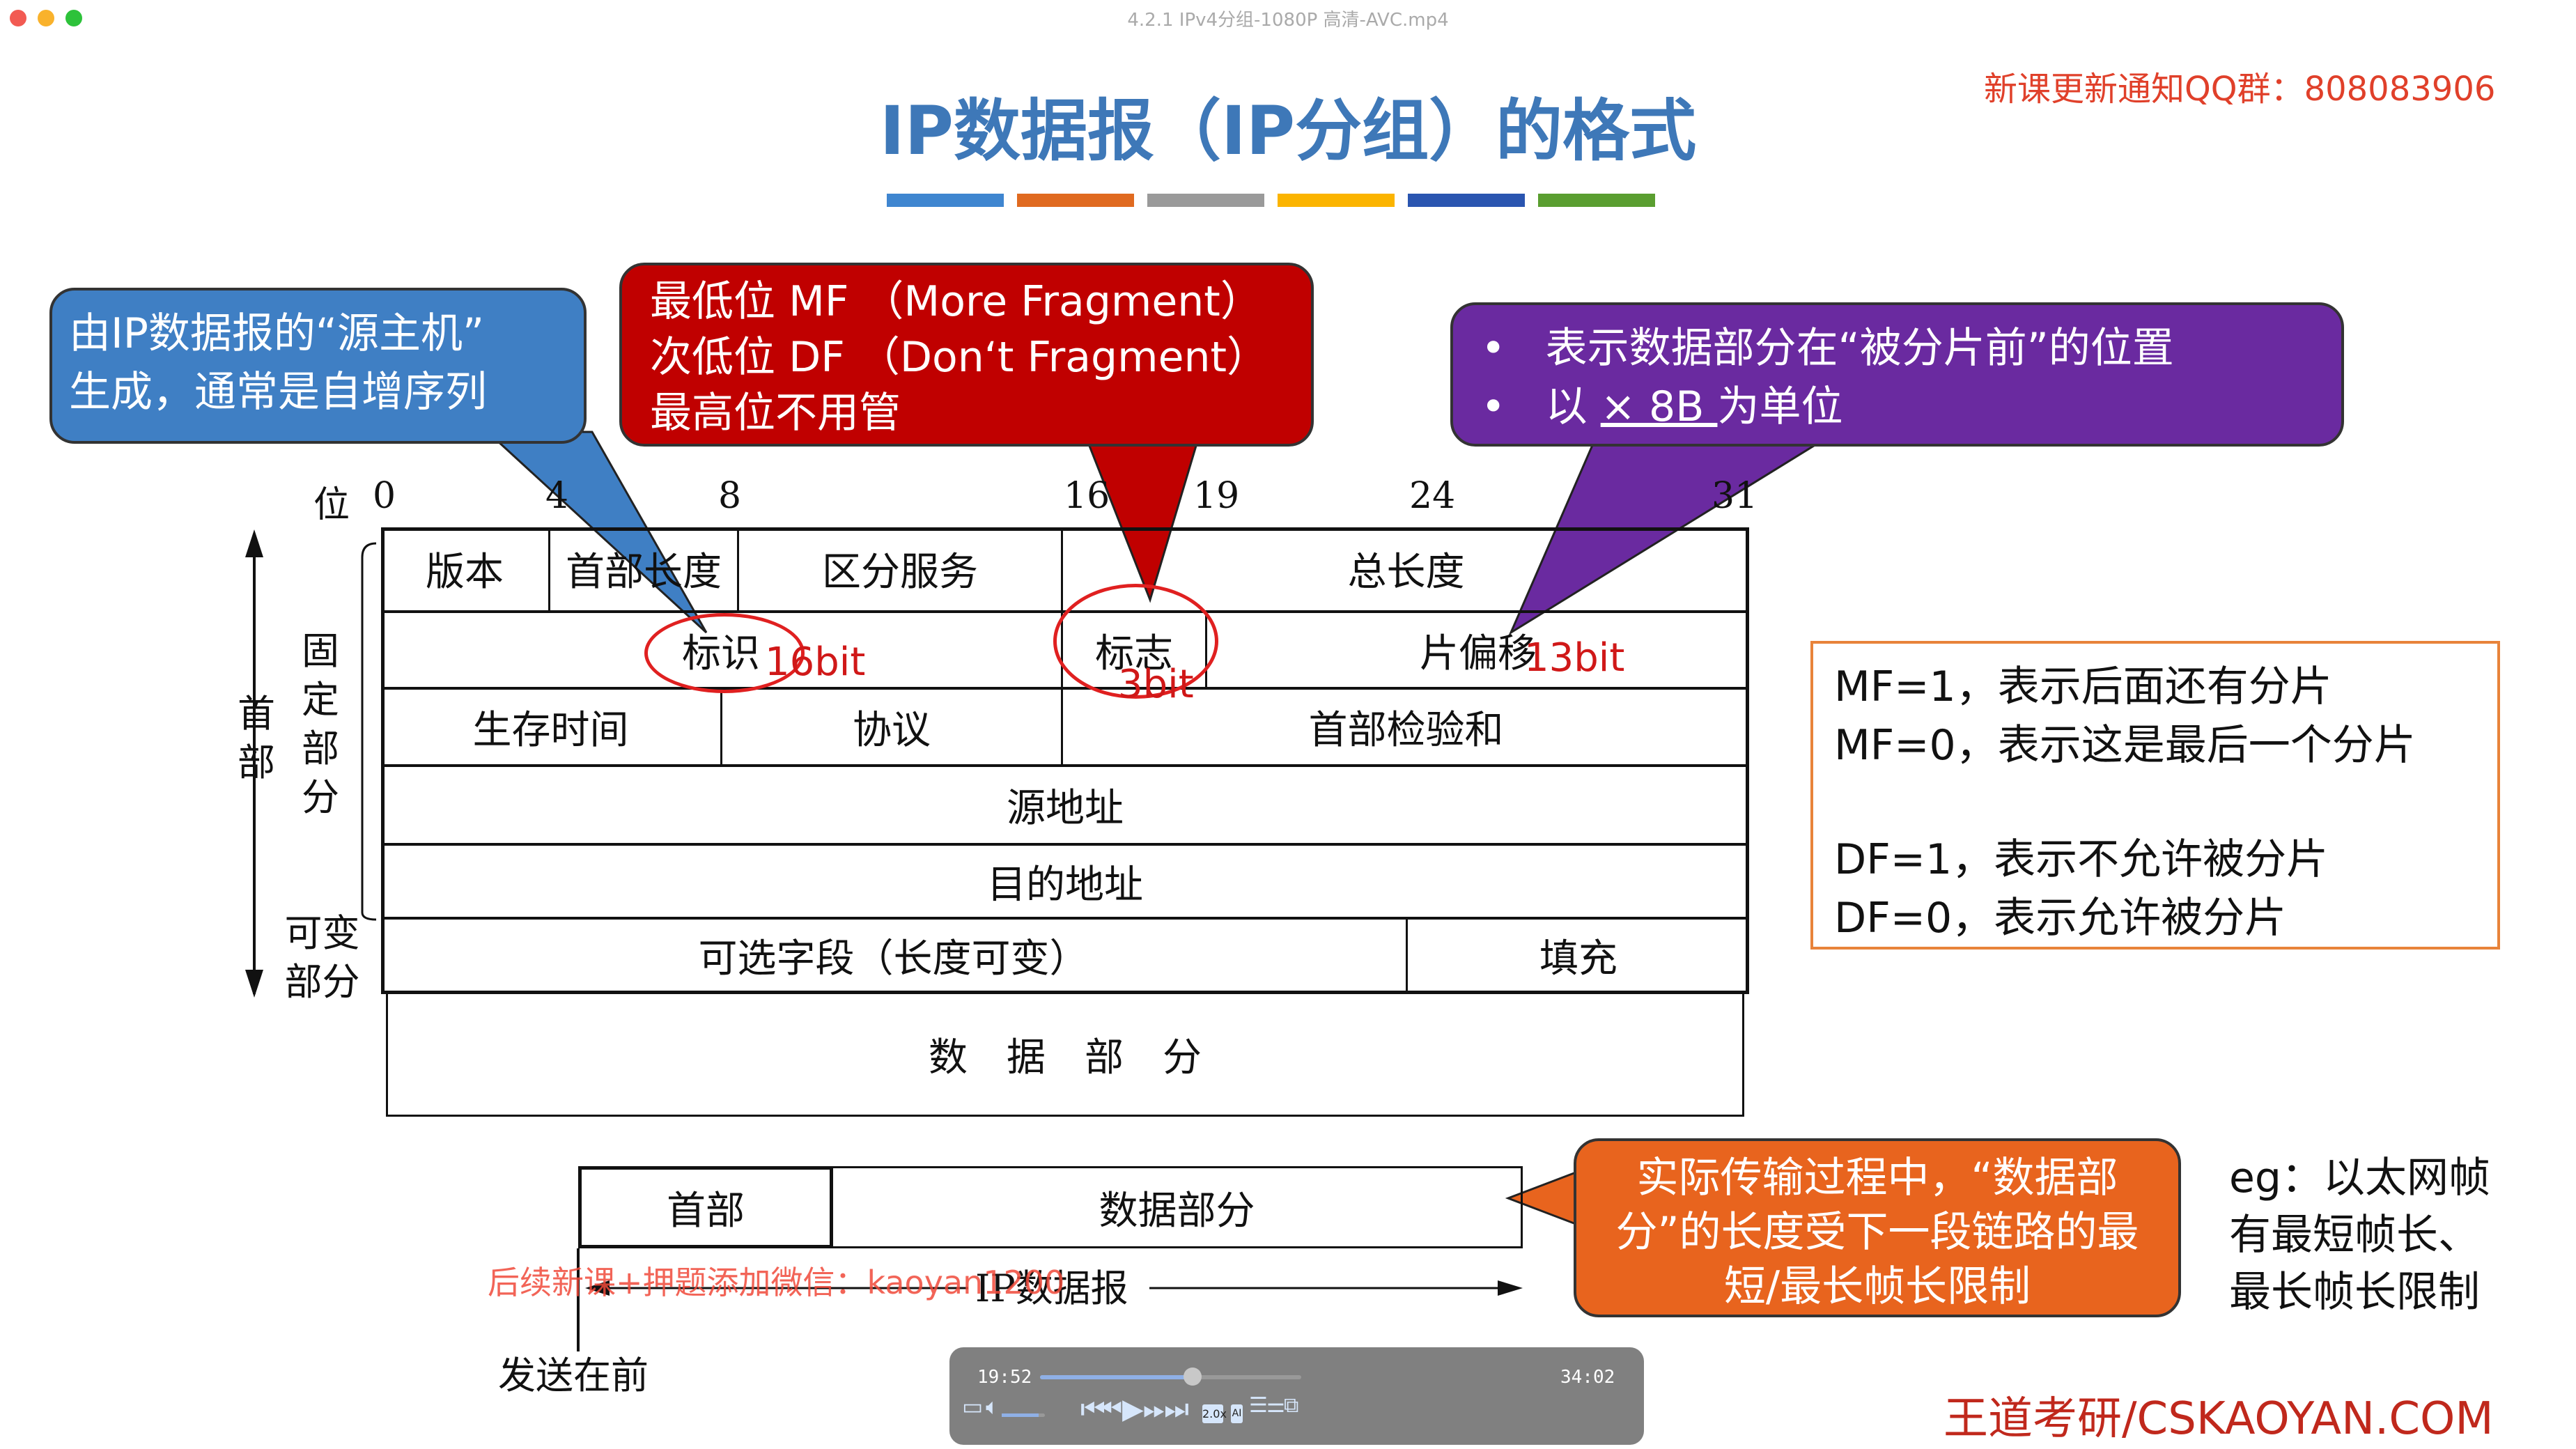  What do you see at coordinates (1275, 1405) in the screenshot?
I see `settings-sliders-icon: ⚌` at bounding box center [1275, 1405].